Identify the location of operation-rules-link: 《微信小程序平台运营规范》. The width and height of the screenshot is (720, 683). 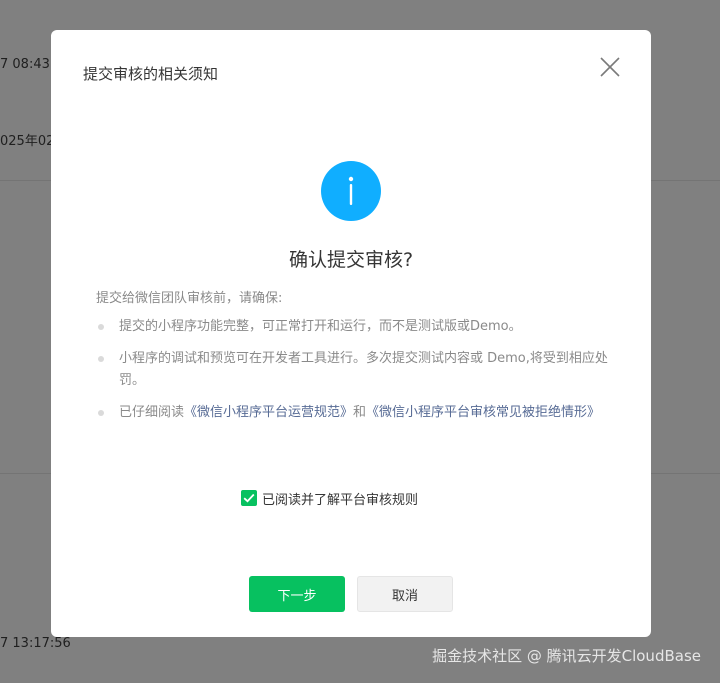
(268, 412).